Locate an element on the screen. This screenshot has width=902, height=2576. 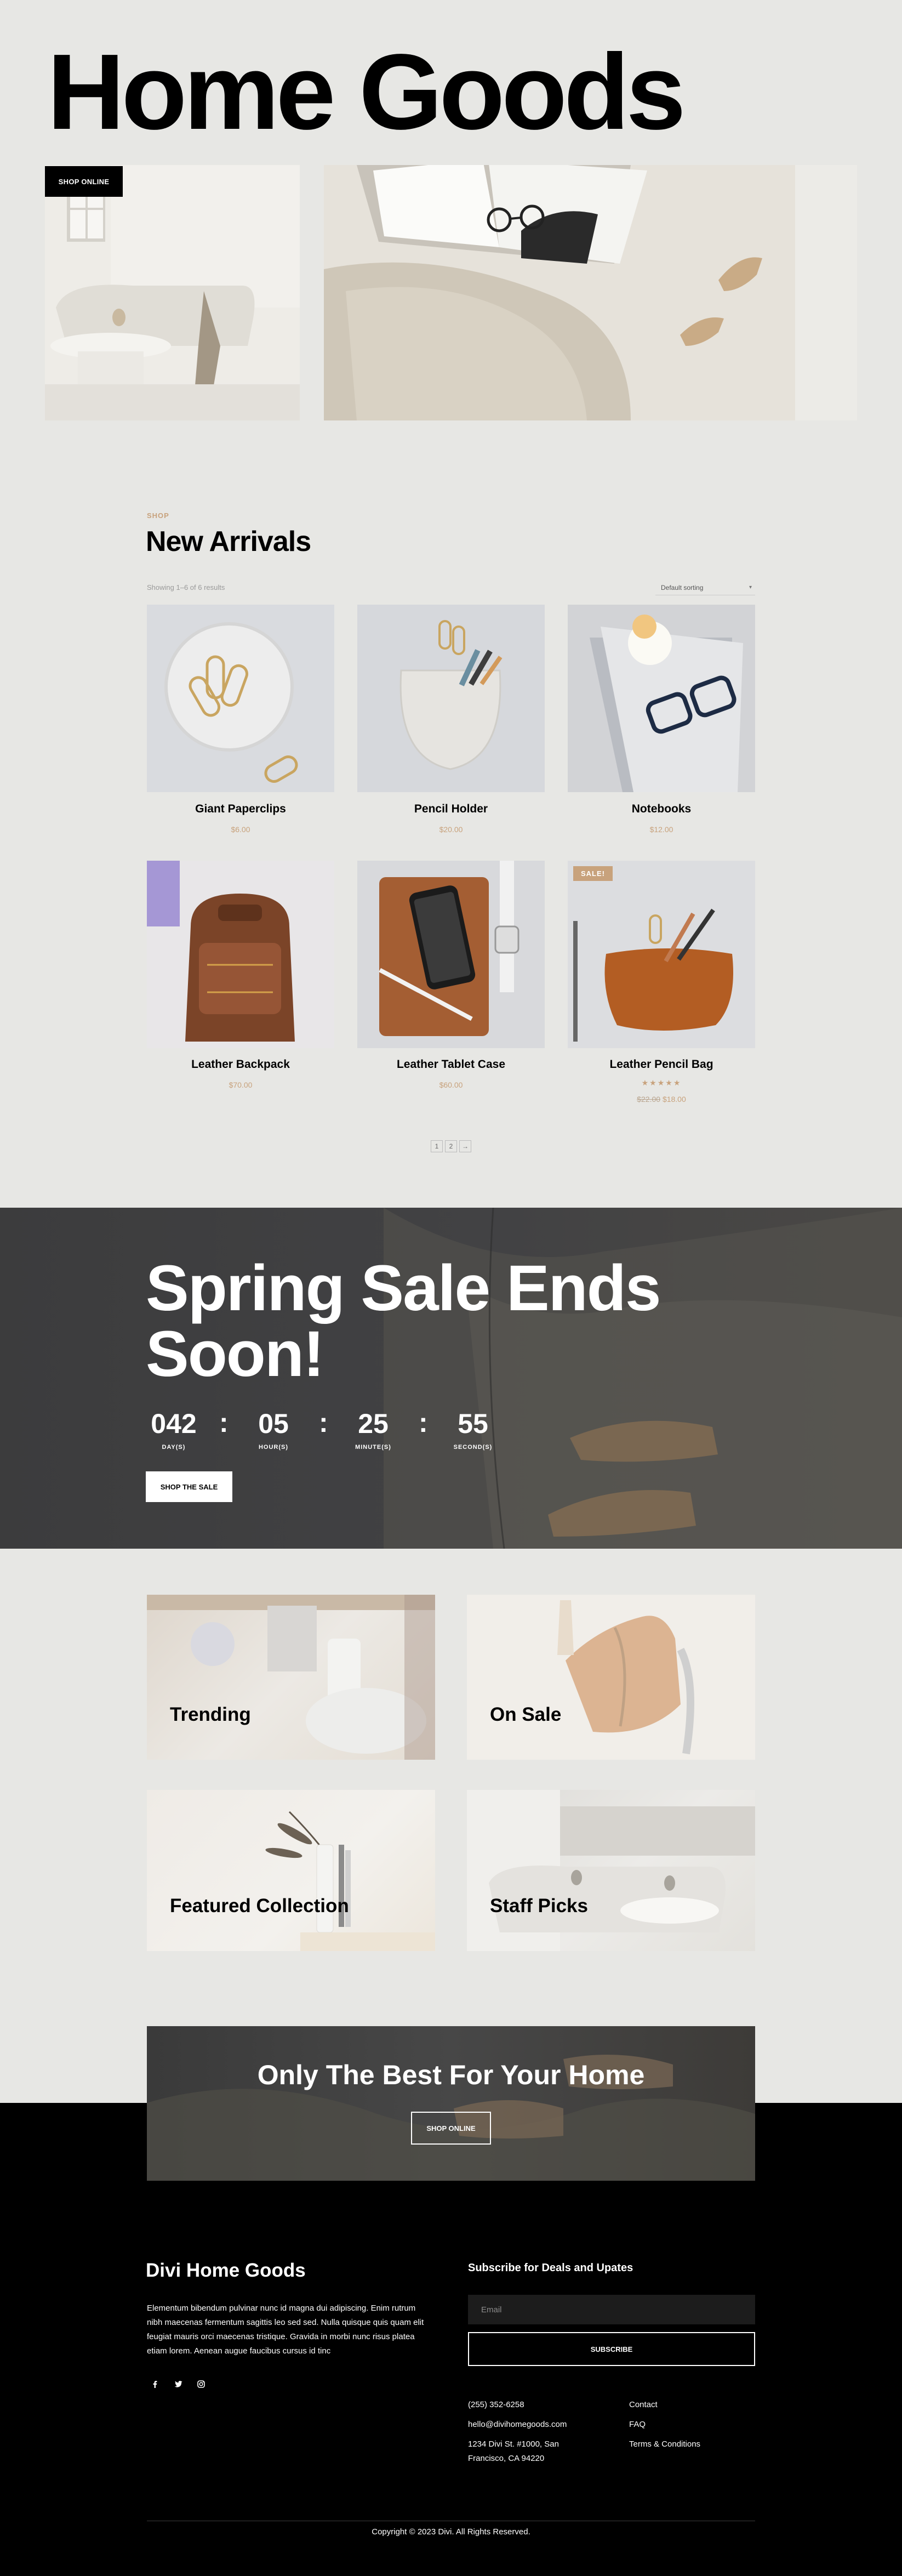
cta-title: Only The Best For Your Home is located at coordinates (451, 2075).